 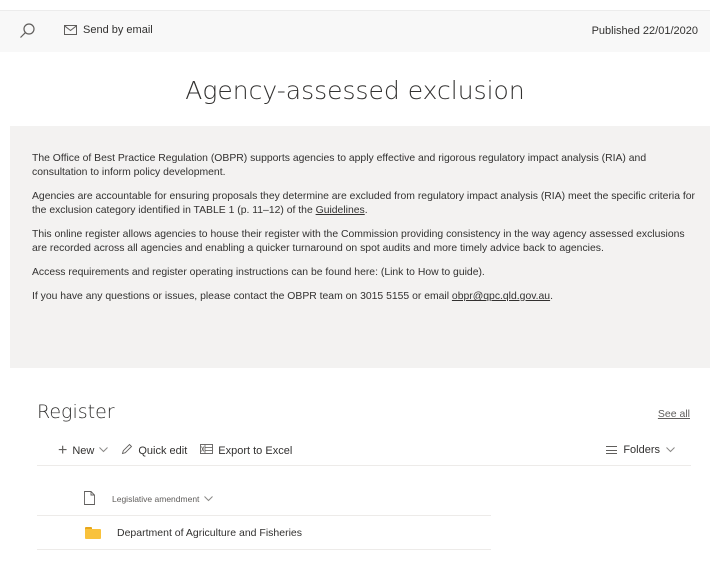 What do you see at coordinates (340, 210) in the screenshot?
I see `guidelines-link: Guidelines` at bounding box center [340, 210].